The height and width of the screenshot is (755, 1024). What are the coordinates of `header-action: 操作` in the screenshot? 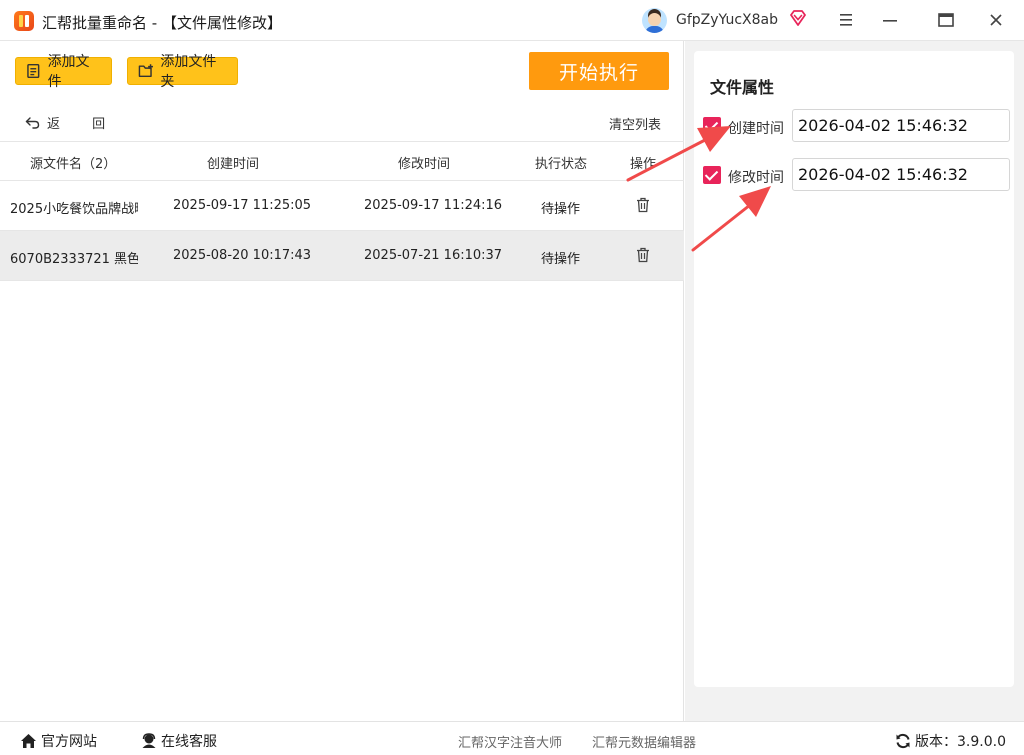 It's located at (643, 164).